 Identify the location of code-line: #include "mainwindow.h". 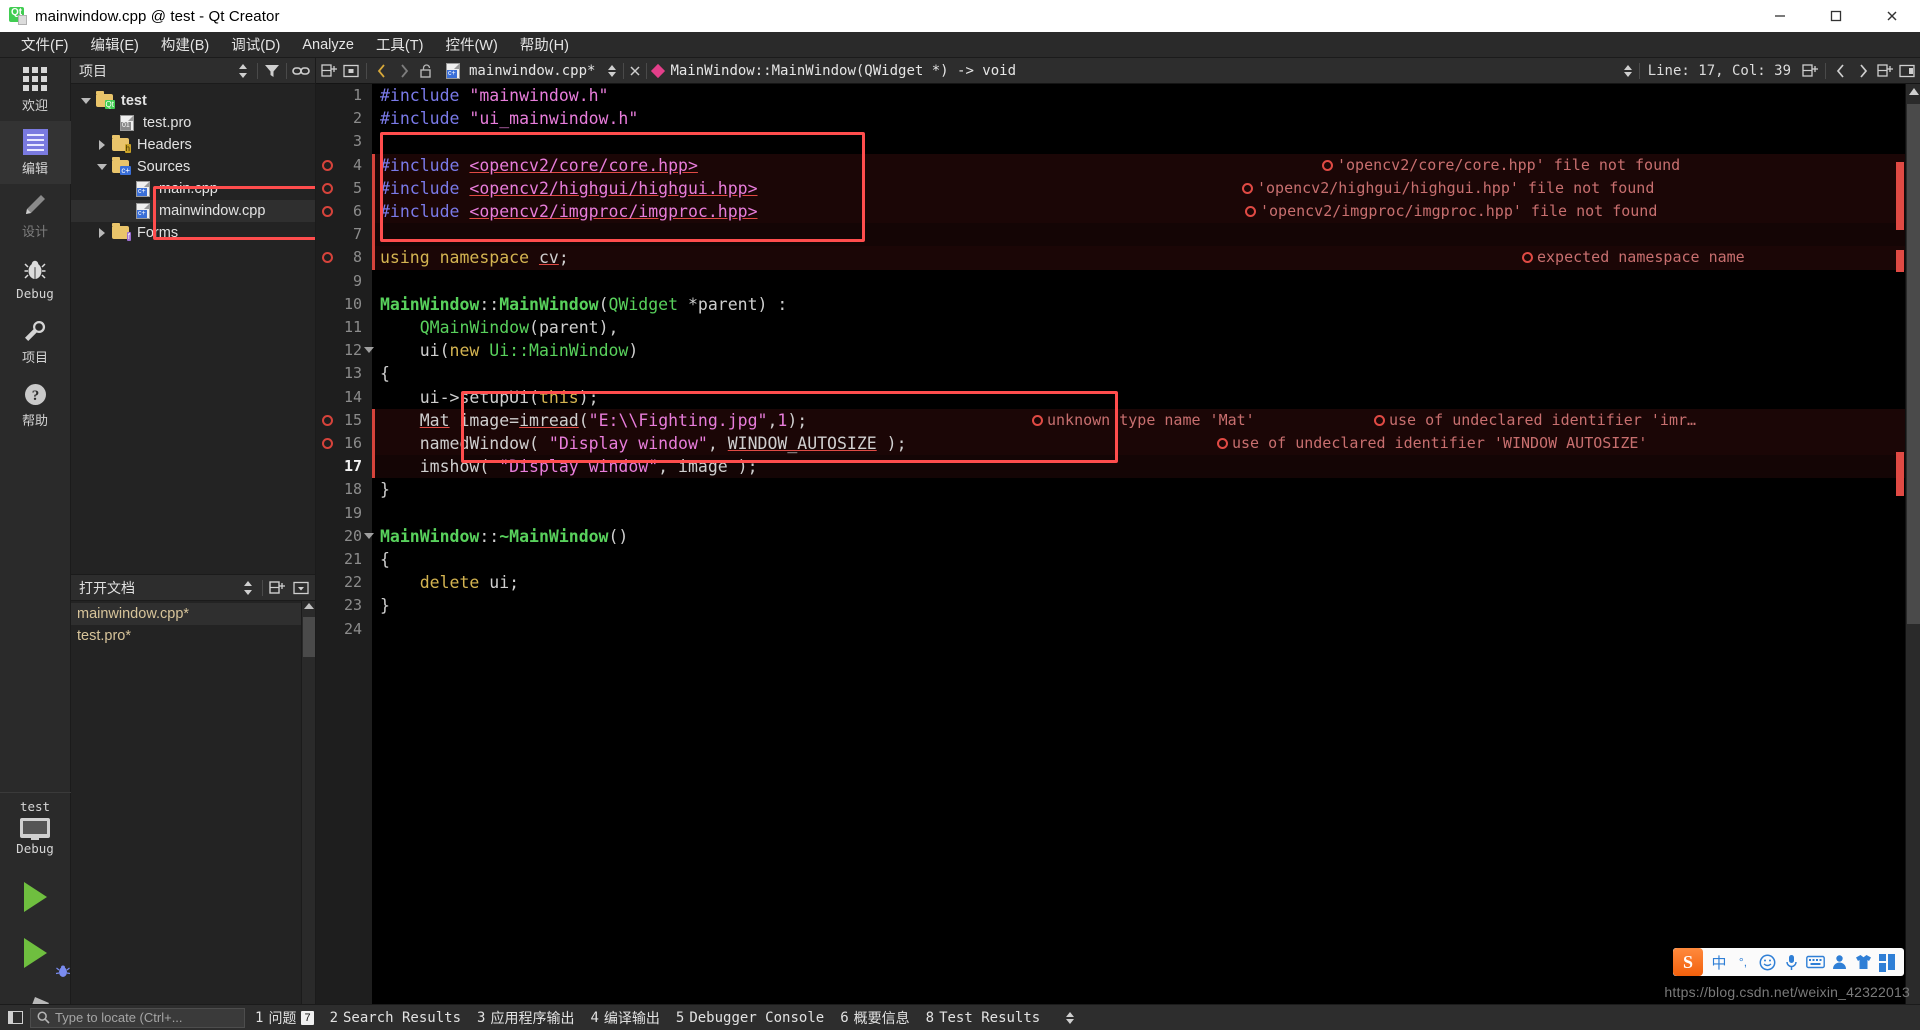
(1146, 95).